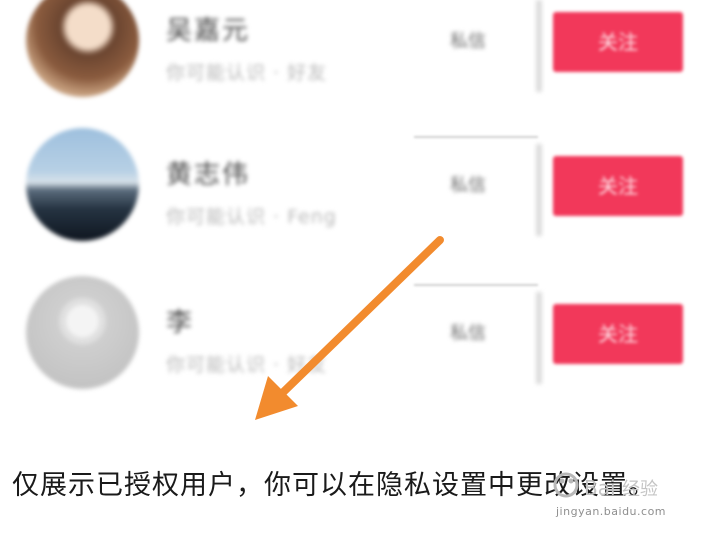  Describe the element at coordinates (334, 485) in the screenshot. I see `caption: 仅展示已授权用户，你可以在隐私设置中更改设置。` at that location.